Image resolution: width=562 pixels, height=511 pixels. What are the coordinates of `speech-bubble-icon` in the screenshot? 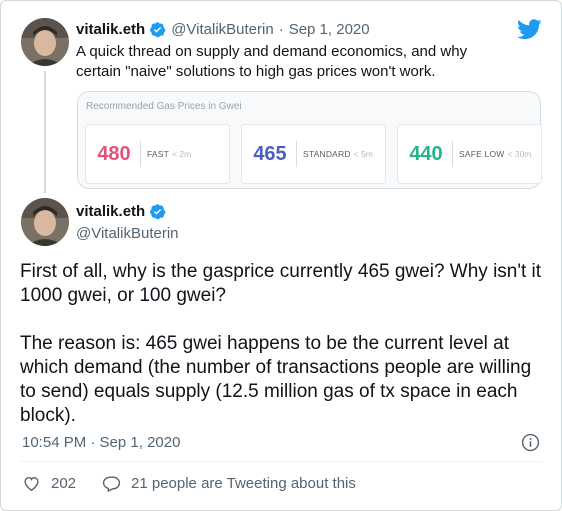 It's located at (111, 484).